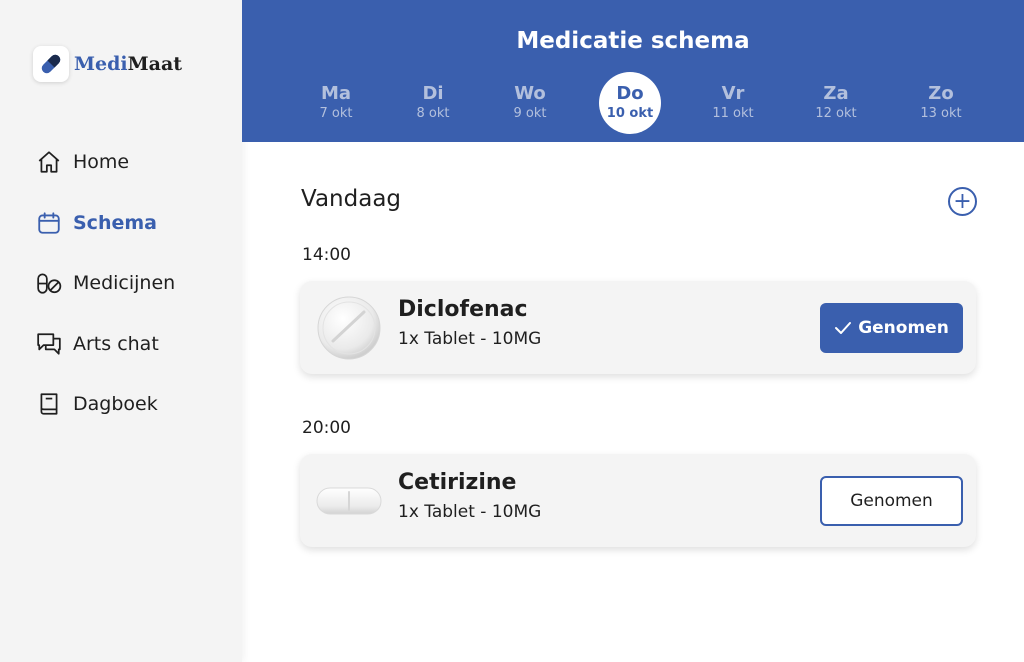  Describe the element at coordinates (843, 328) in the screenshot. I see `checkmark-icon` at that location.